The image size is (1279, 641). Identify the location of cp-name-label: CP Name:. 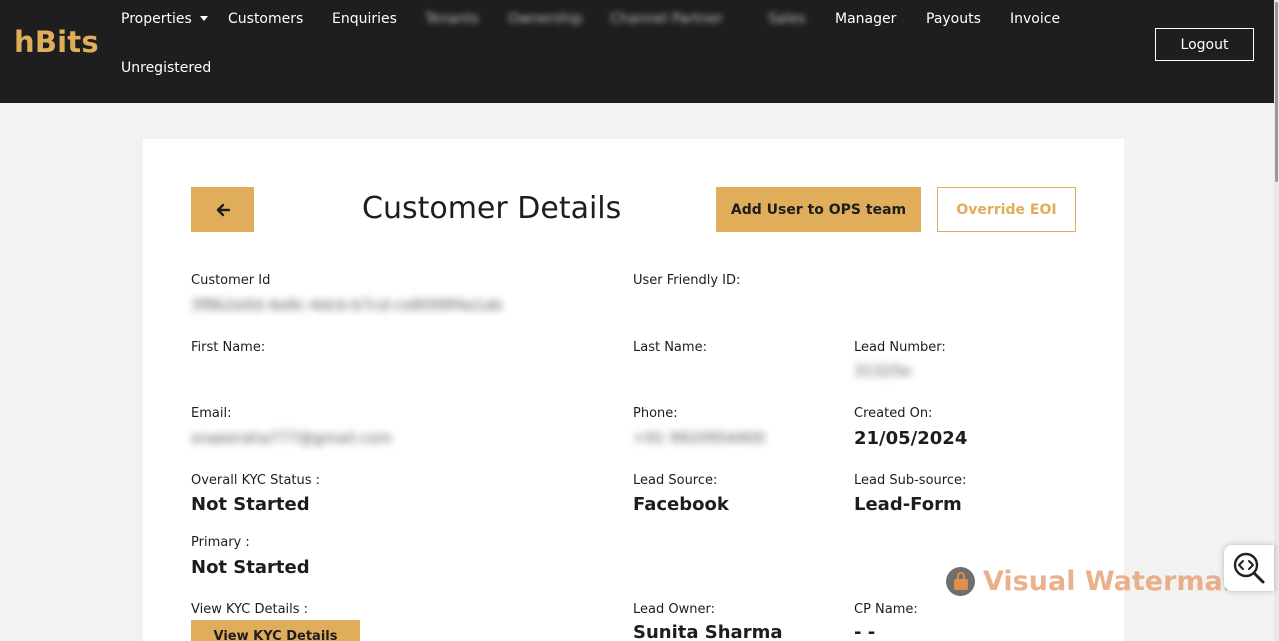
(886, 609).